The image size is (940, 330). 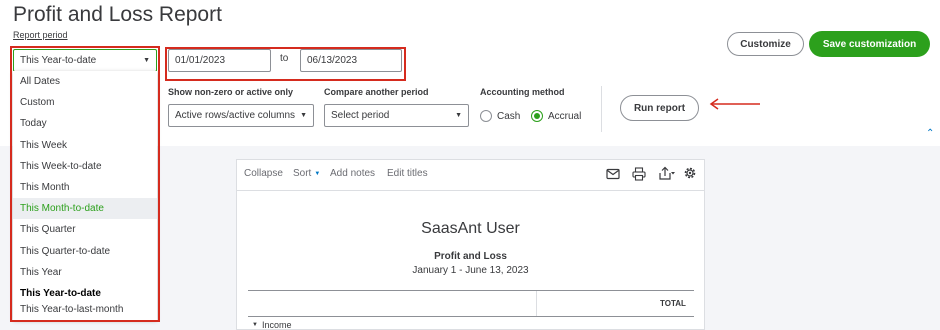 I want to click on edit-titles-link: Edit titles, so click(x=407, y=173).